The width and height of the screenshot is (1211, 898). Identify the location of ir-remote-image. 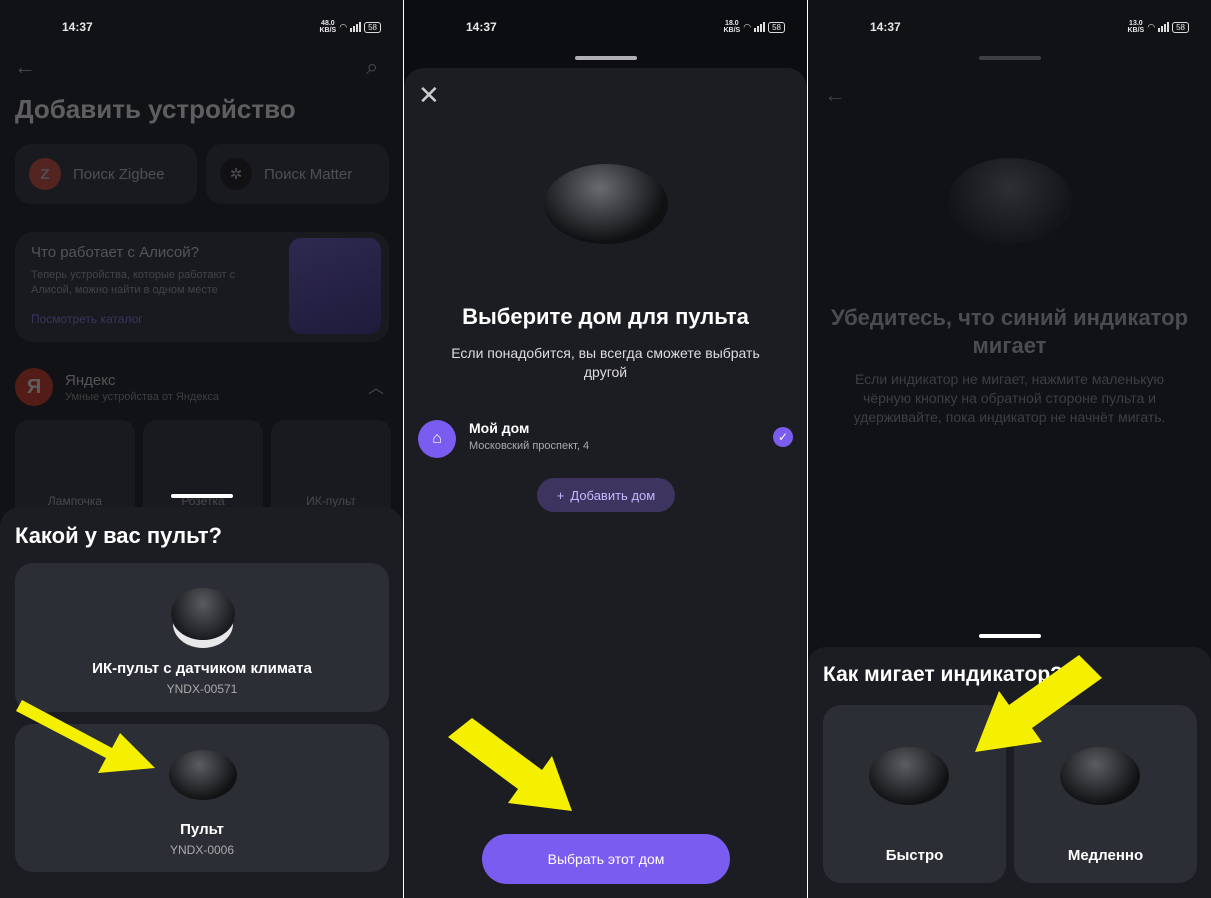
(203, 614).